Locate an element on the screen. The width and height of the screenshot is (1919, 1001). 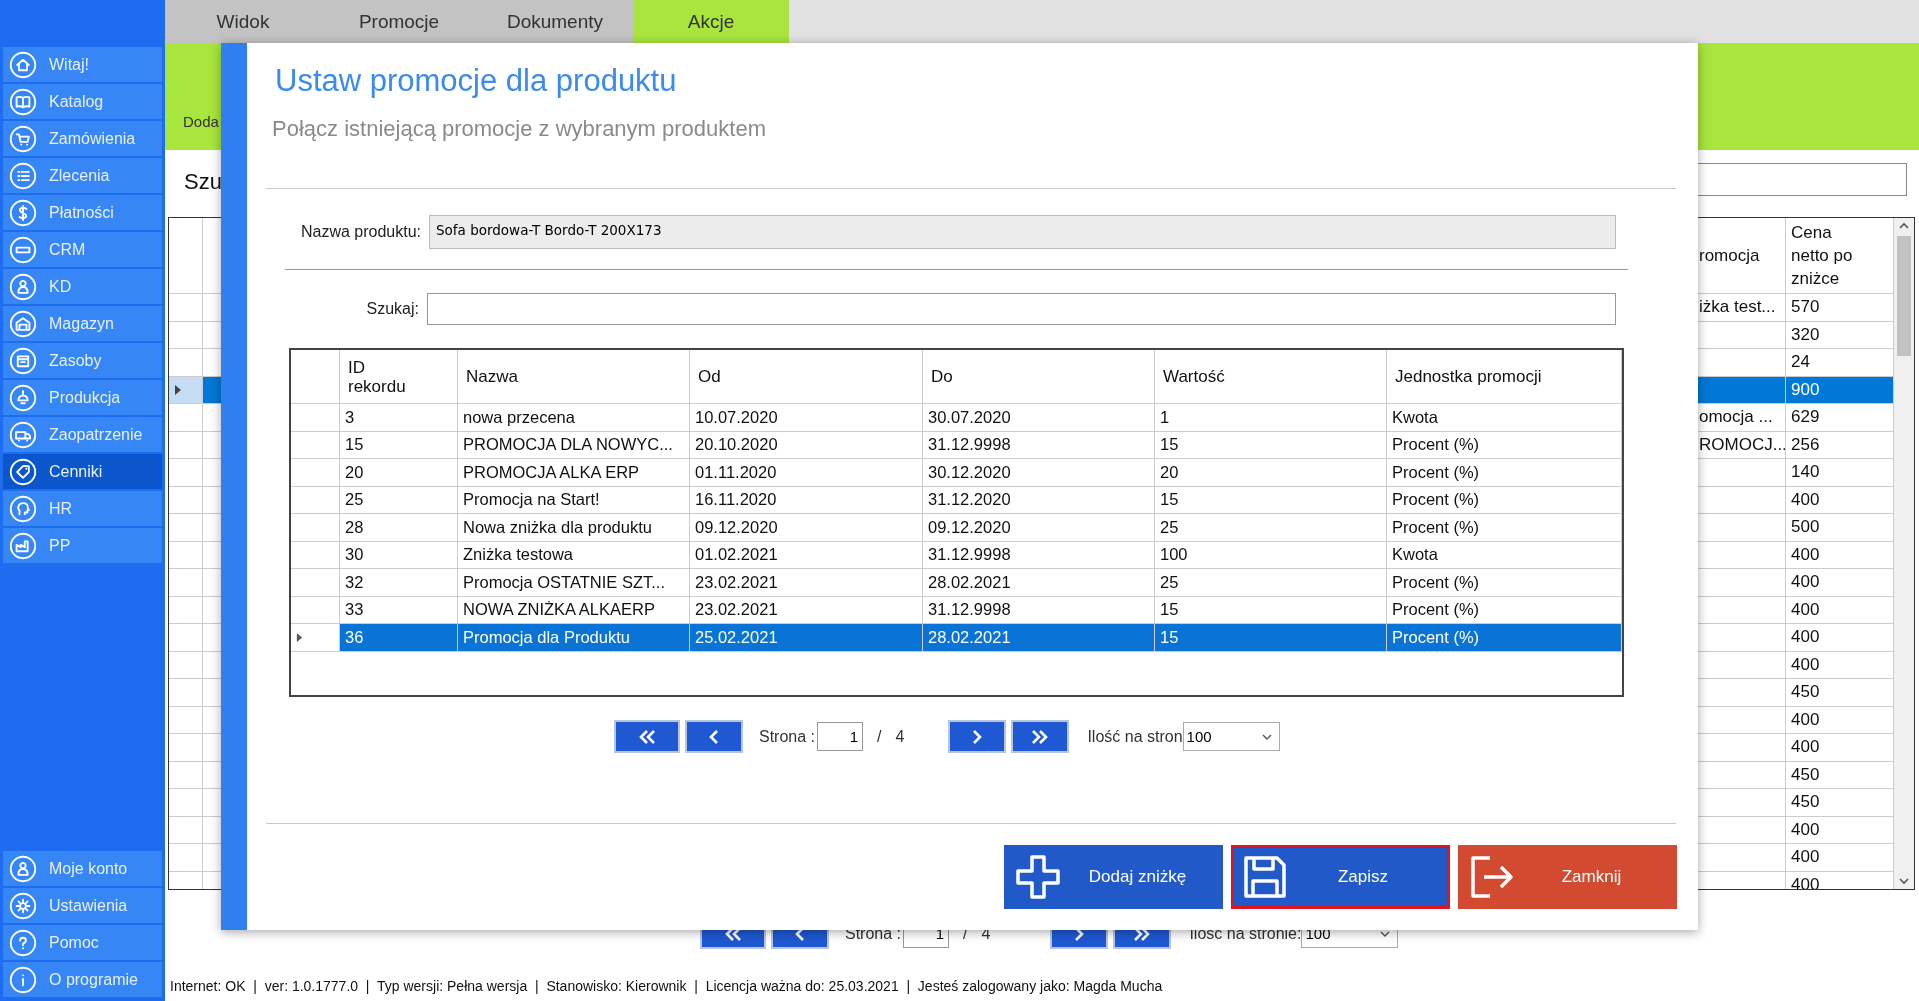
toolbar-label: Doda is located at coordinates (201, 121).